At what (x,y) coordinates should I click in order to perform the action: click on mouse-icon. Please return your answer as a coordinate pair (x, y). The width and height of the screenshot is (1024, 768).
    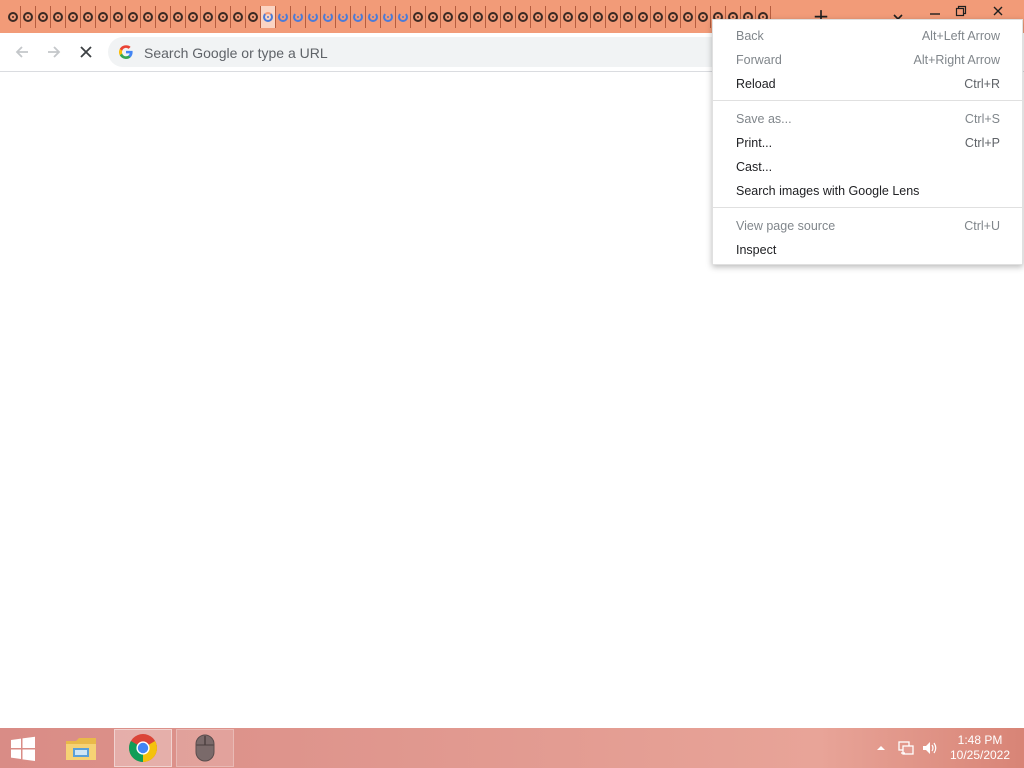
    Looking at the image, I should click on (205, 748).